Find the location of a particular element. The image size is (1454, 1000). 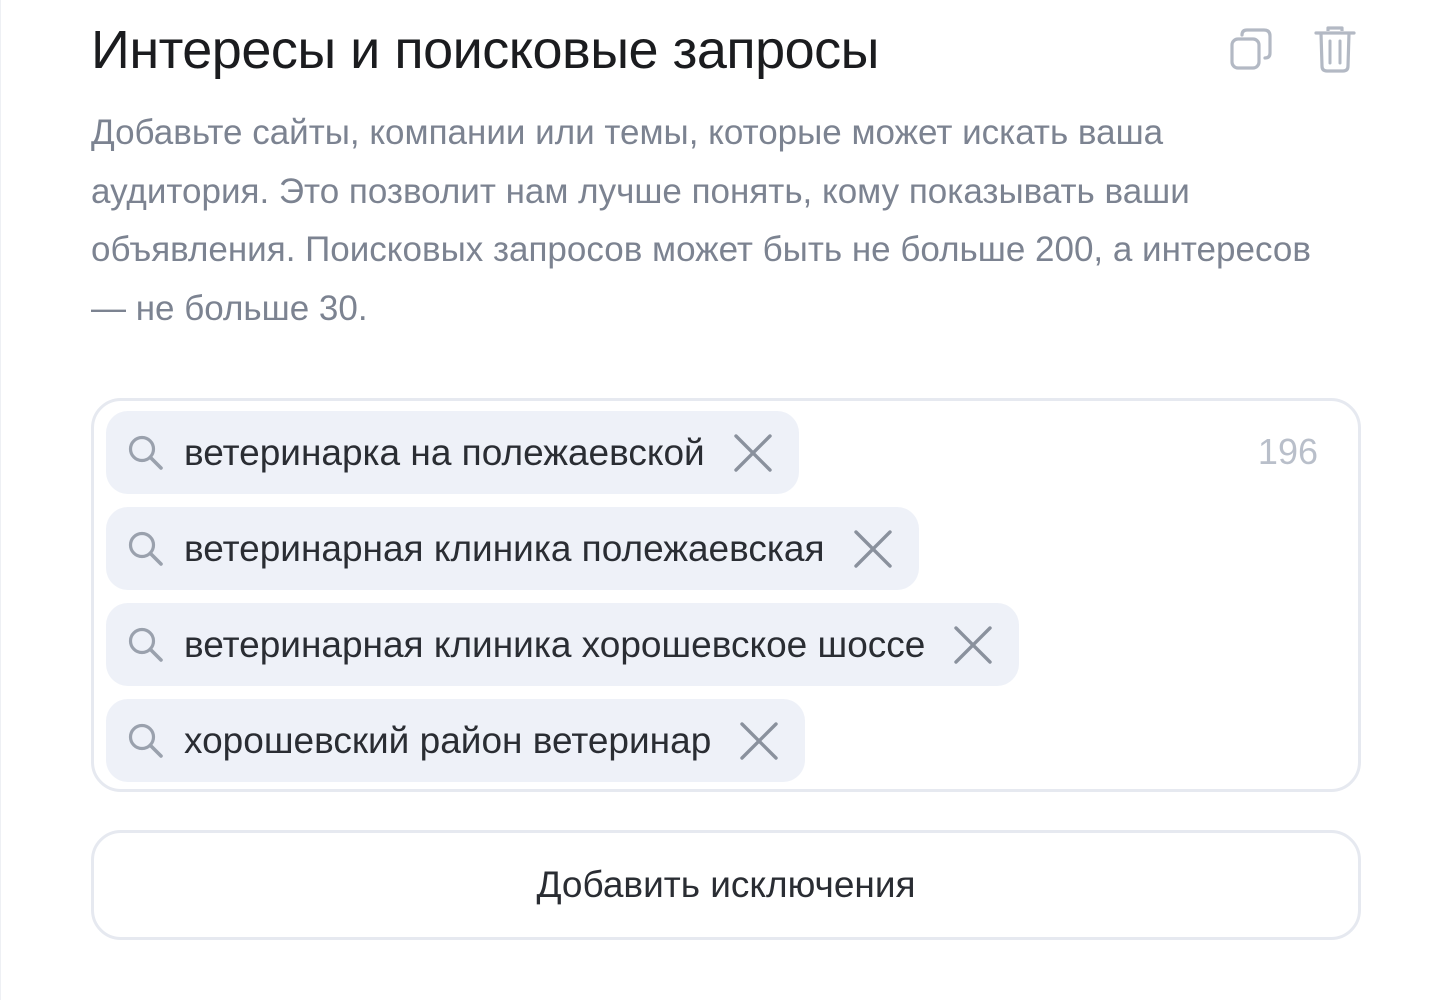

delete-button is located at coordinates (1335, 51).